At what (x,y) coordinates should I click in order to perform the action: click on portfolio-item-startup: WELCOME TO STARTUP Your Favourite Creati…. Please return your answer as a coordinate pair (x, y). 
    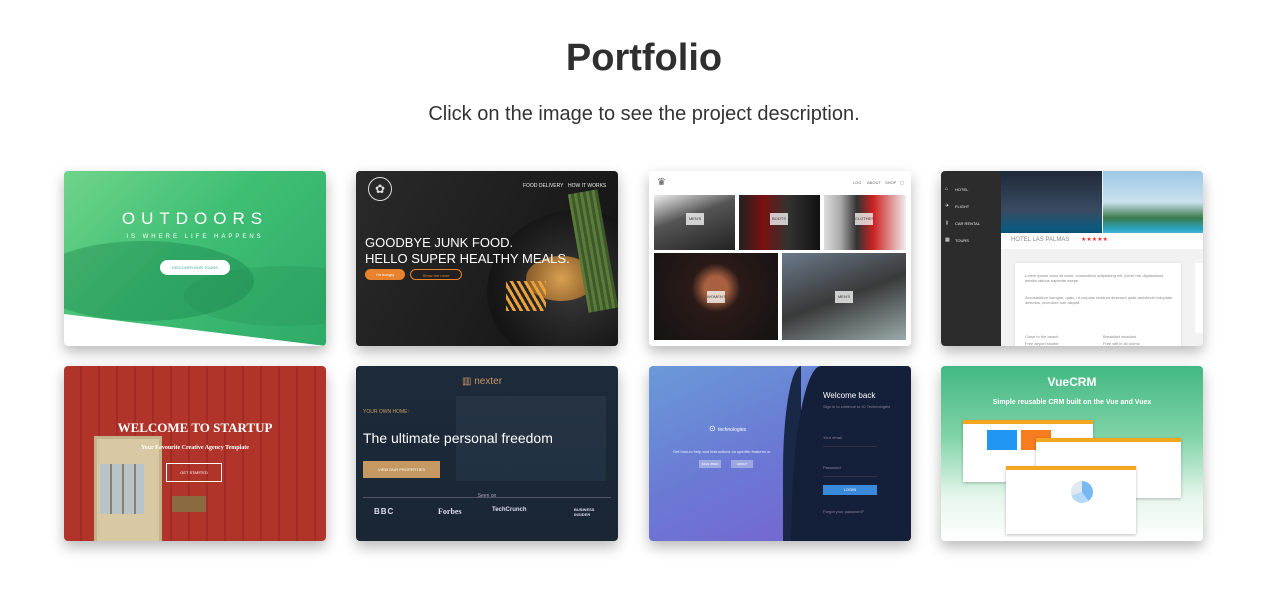
    Looking at the image, I should click on (195, 453).